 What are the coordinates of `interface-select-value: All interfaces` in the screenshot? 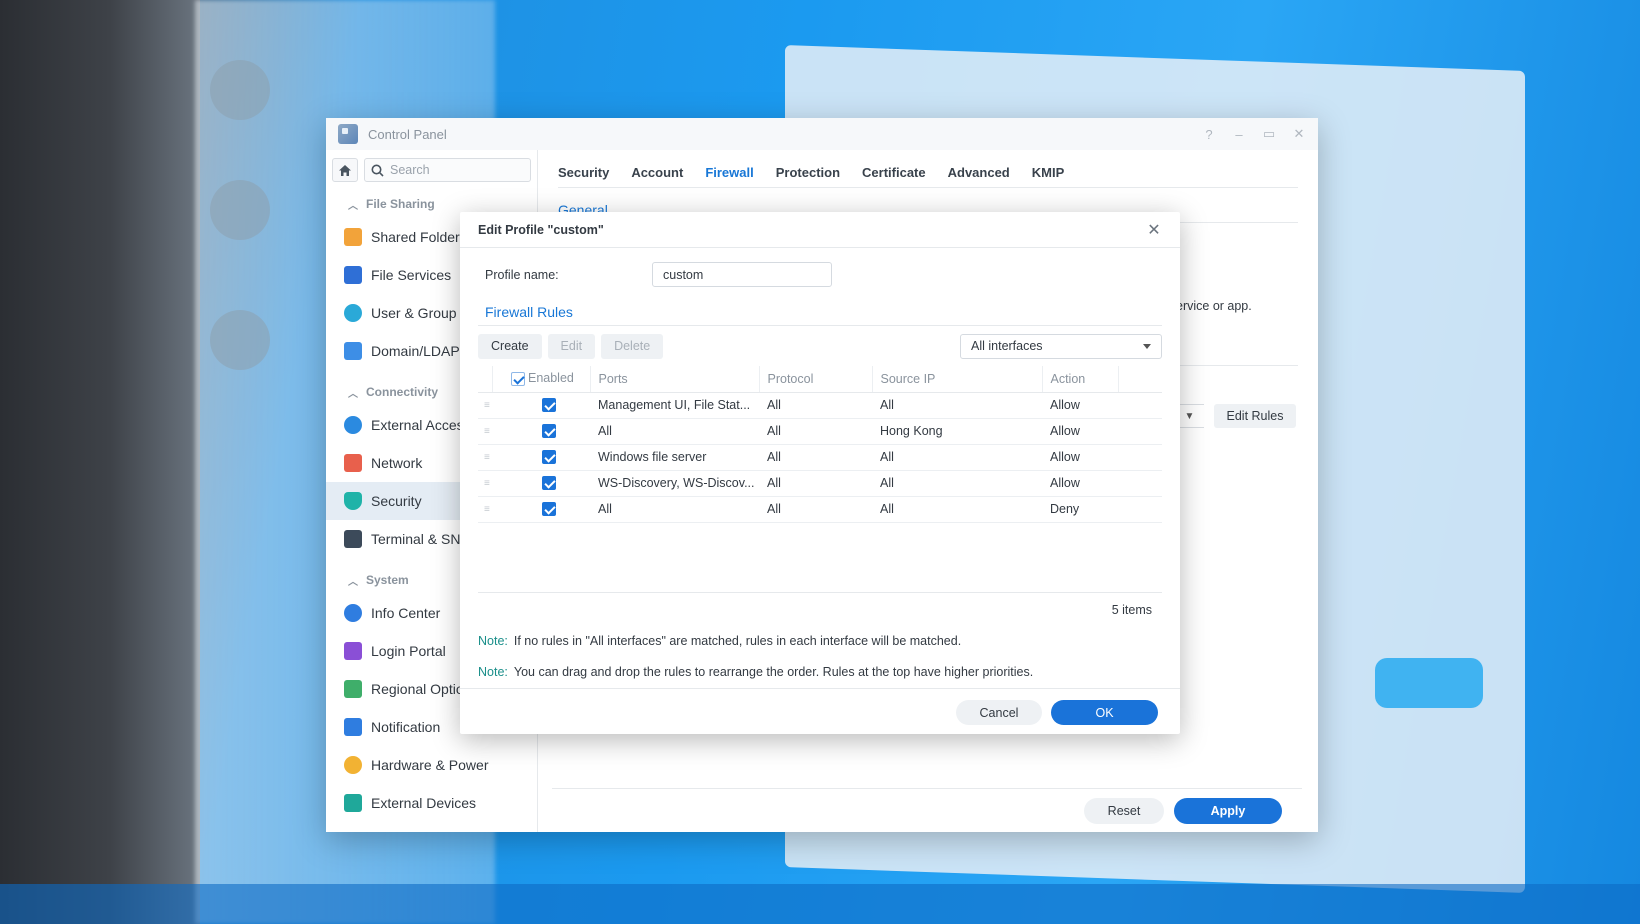 It's located at (1007, 346).